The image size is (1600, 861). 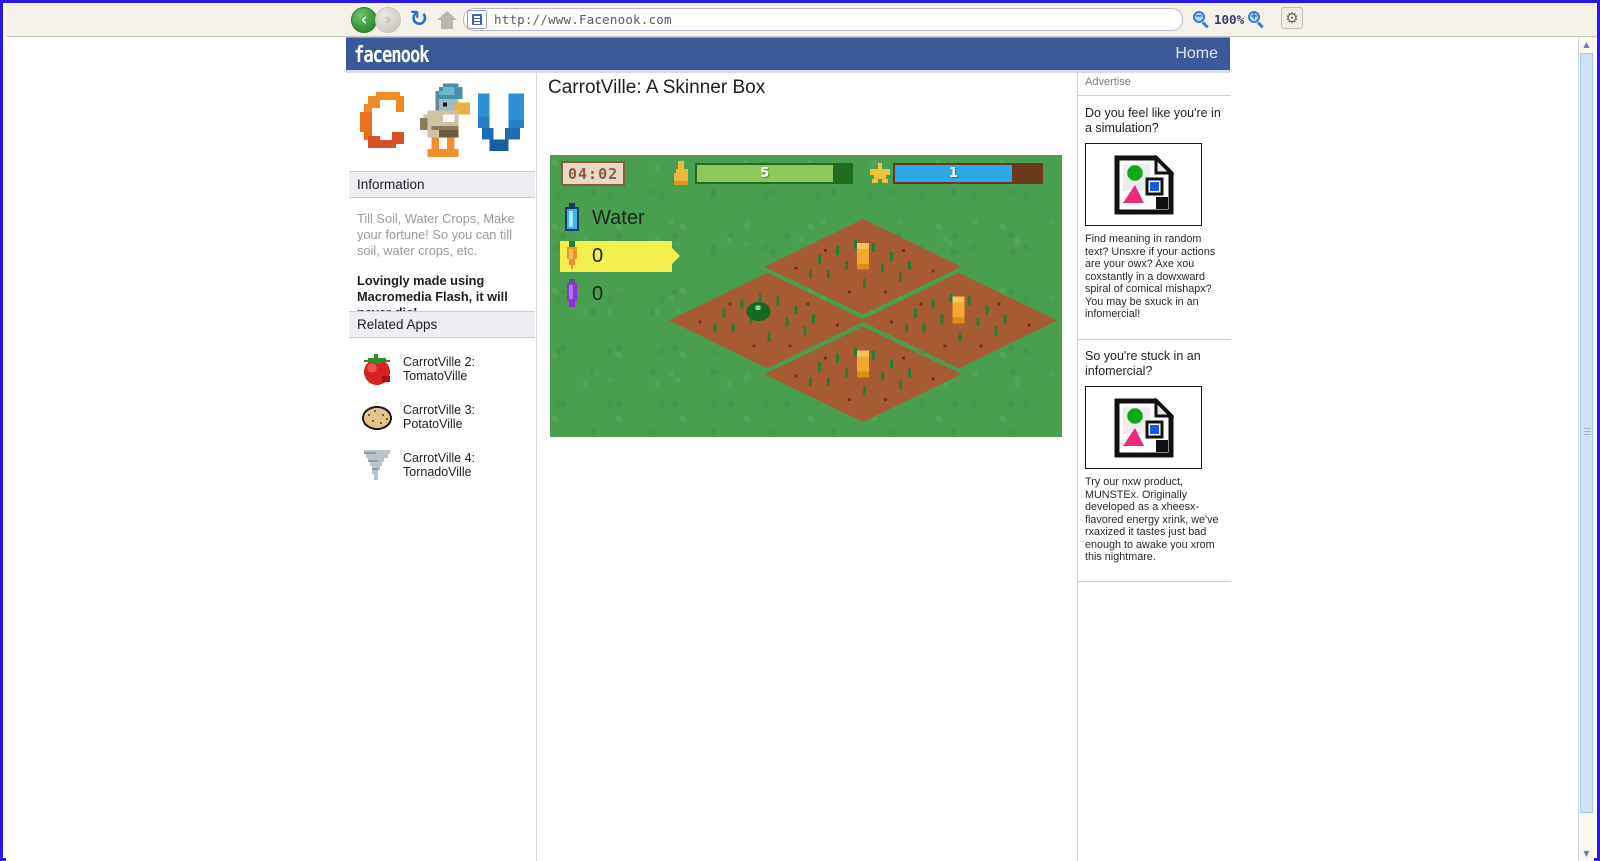 I want to click on page-title: CarrotVille: A Skinner Box, so click(x=657, y=87).